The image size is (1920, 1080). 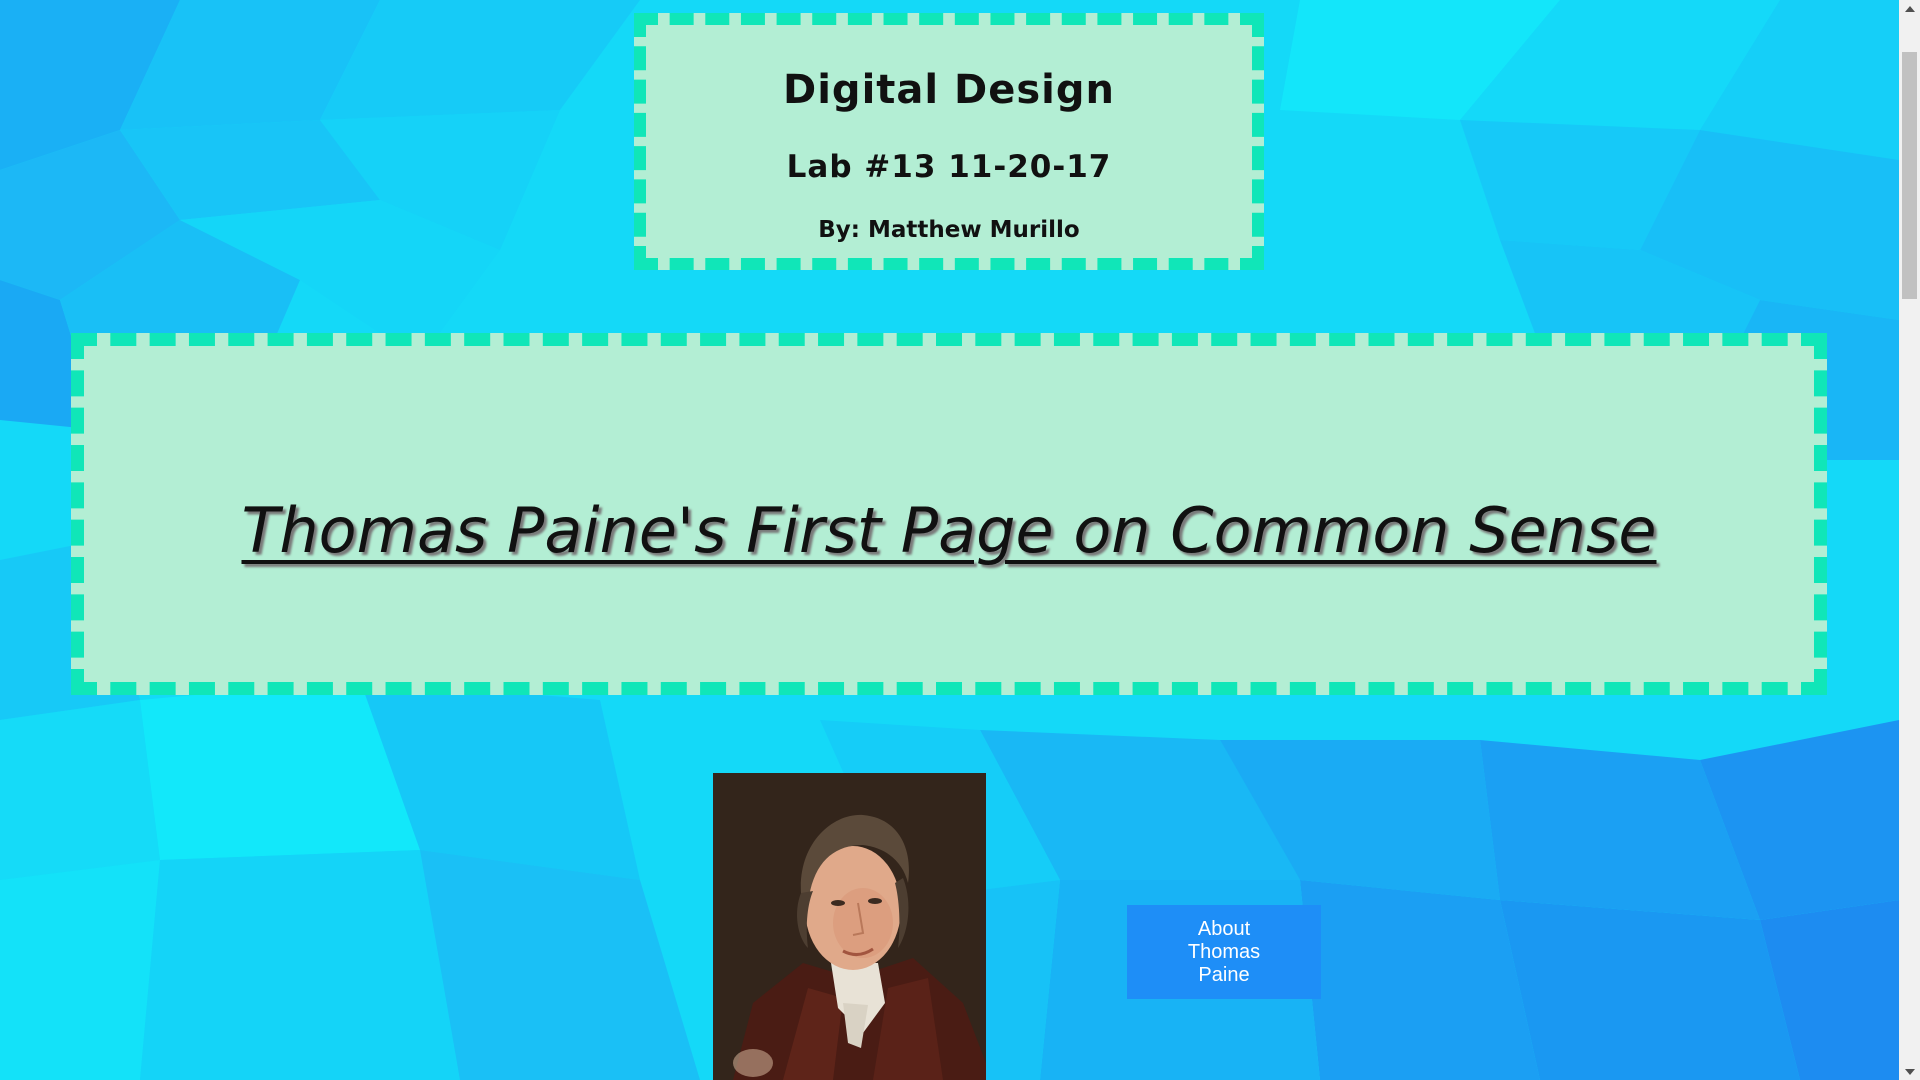 I want to click on chevron-up-icon, so click(x=1909, y=8).